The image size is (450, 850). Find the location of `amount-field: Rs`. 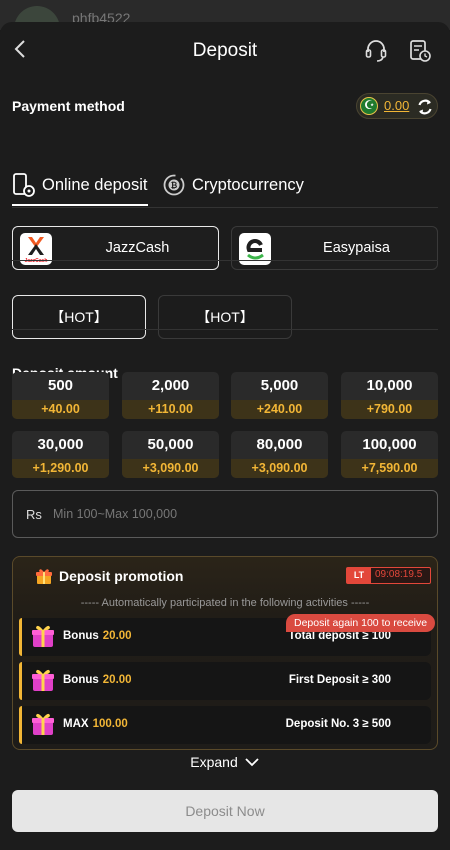

amount-field: Rs is located at coordinates (225, 514).